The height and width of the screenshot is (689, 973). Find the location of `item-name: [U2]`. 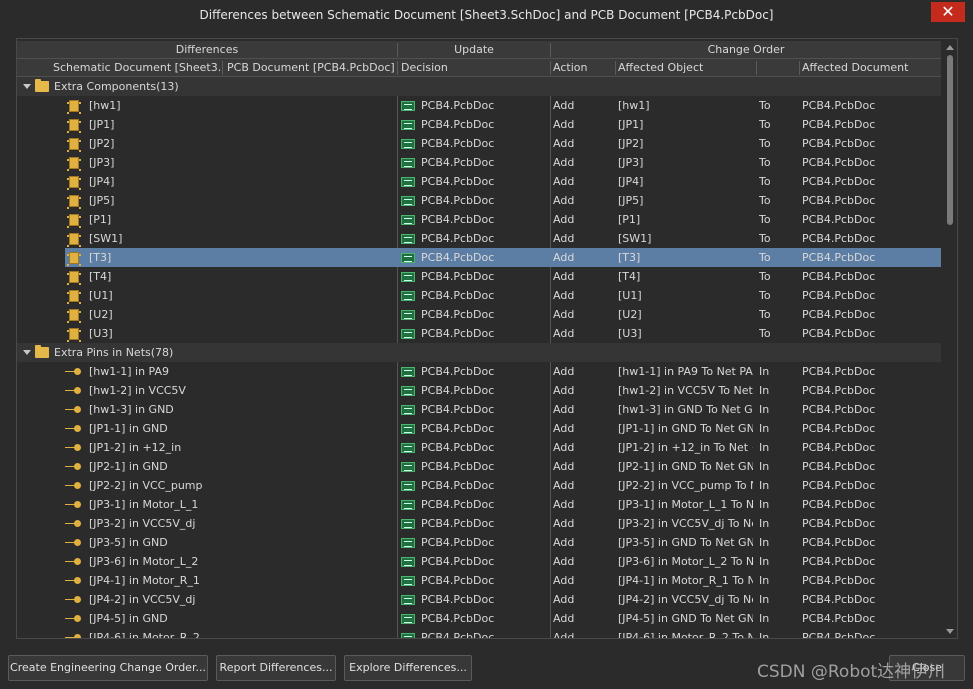

item-name: [U2] is located at coordinates (101, 314).